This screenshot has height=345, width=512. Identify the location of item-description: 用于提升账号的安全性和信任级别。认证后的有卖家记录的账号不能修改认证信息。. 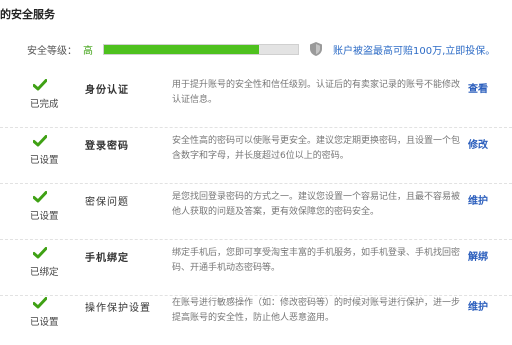
(316, 92).